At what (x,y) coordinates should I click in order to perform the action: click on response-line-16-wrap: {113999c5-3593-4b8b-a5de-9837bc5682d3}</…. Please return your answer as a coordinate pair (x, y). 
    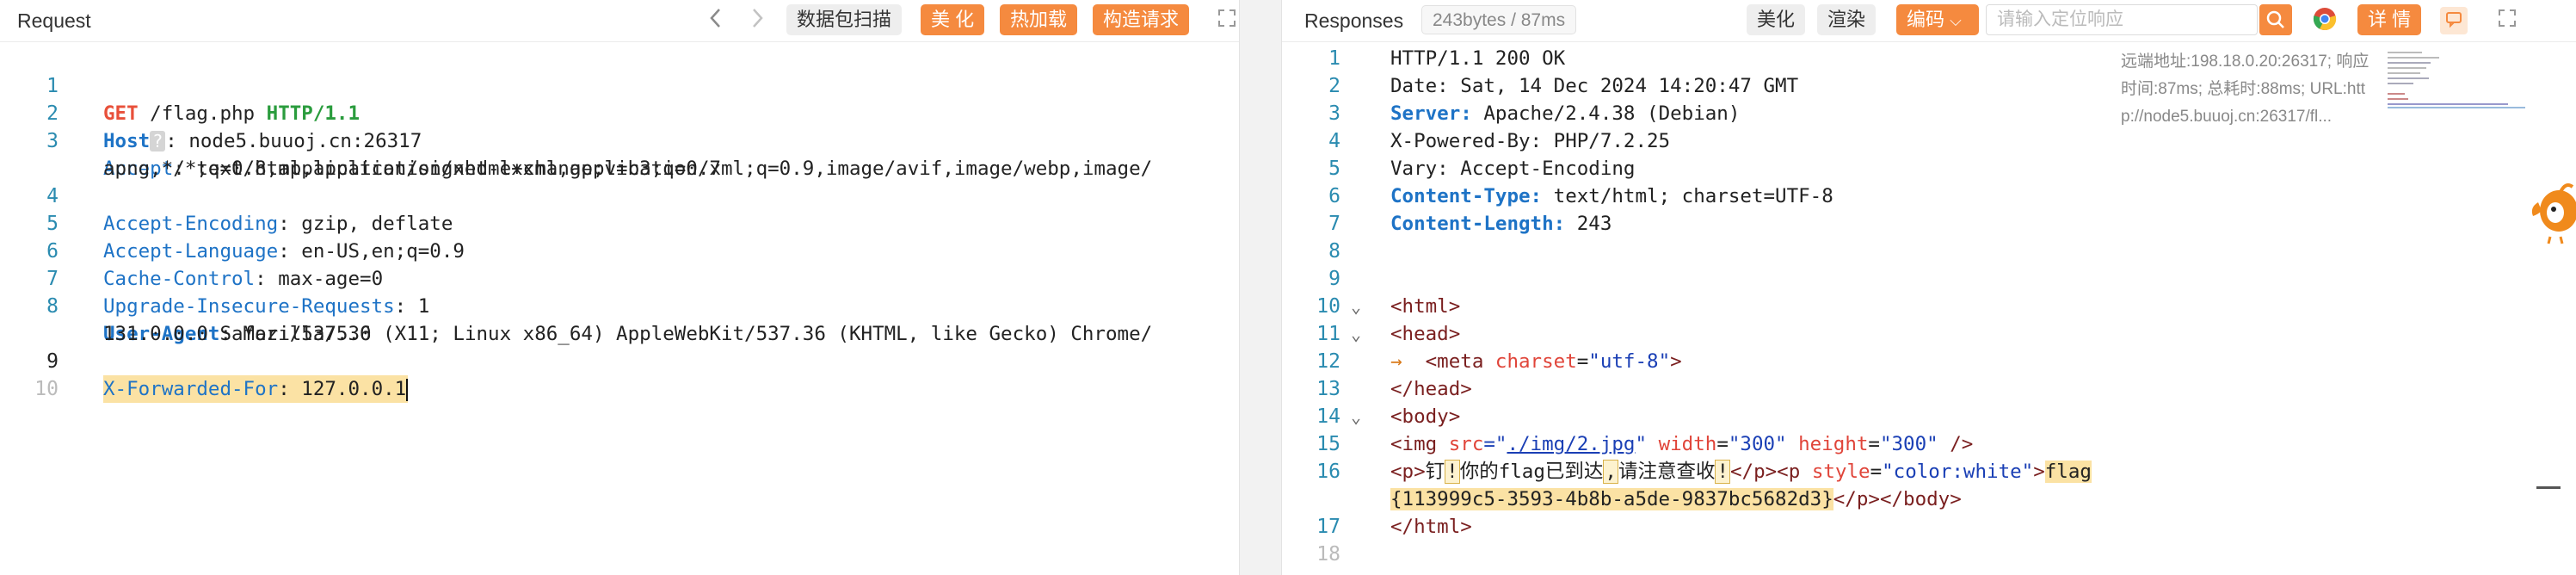
    Looking at the image, I should click on (1929, 499).